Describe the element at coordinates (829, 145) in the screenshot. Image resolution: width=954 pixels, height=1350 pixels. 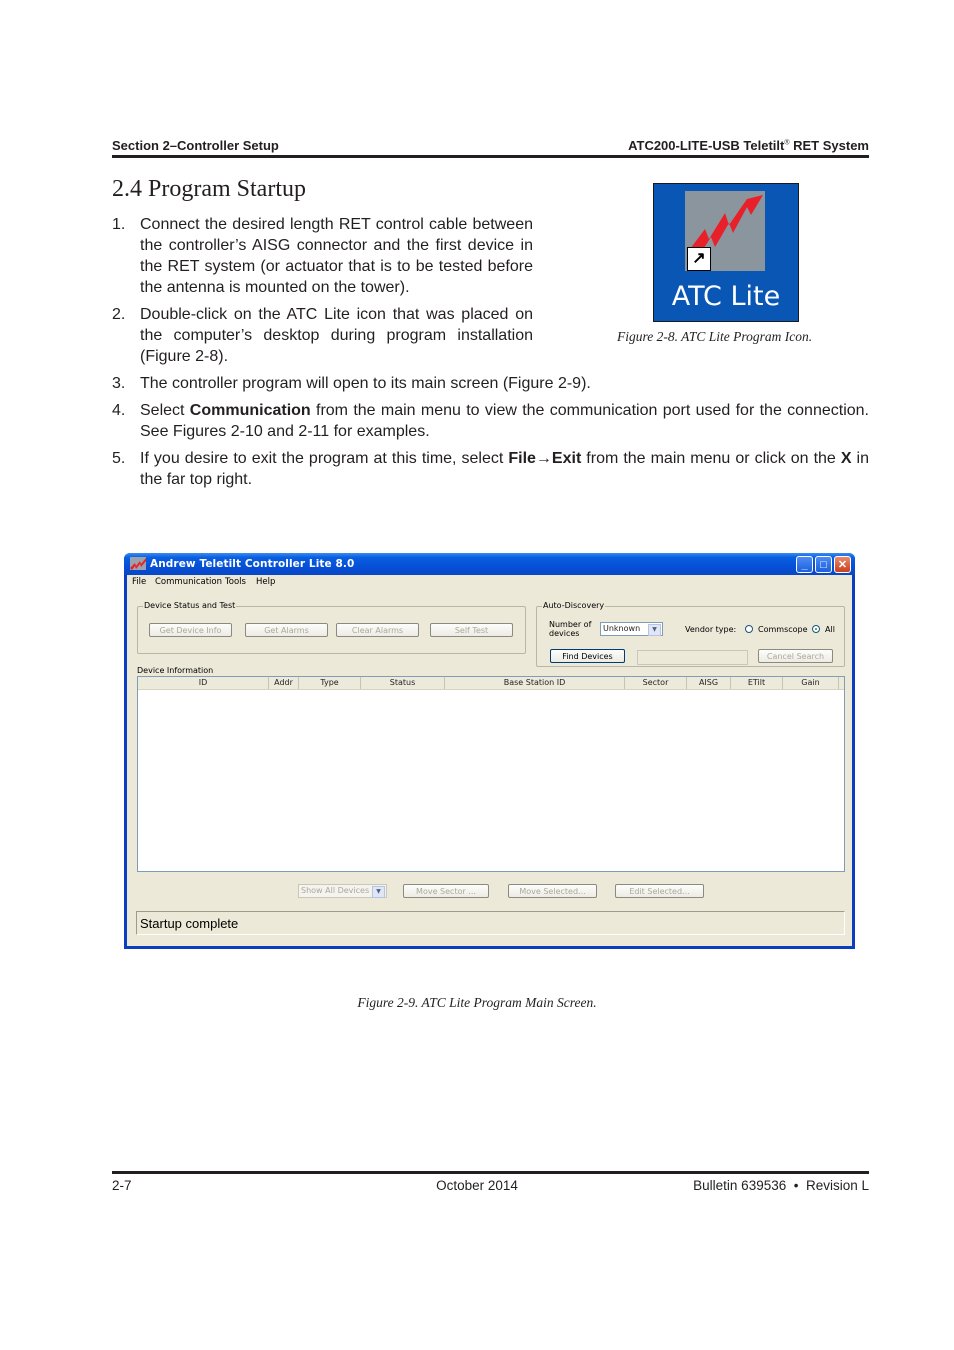
I see `product-suffix: RET System` at that location.